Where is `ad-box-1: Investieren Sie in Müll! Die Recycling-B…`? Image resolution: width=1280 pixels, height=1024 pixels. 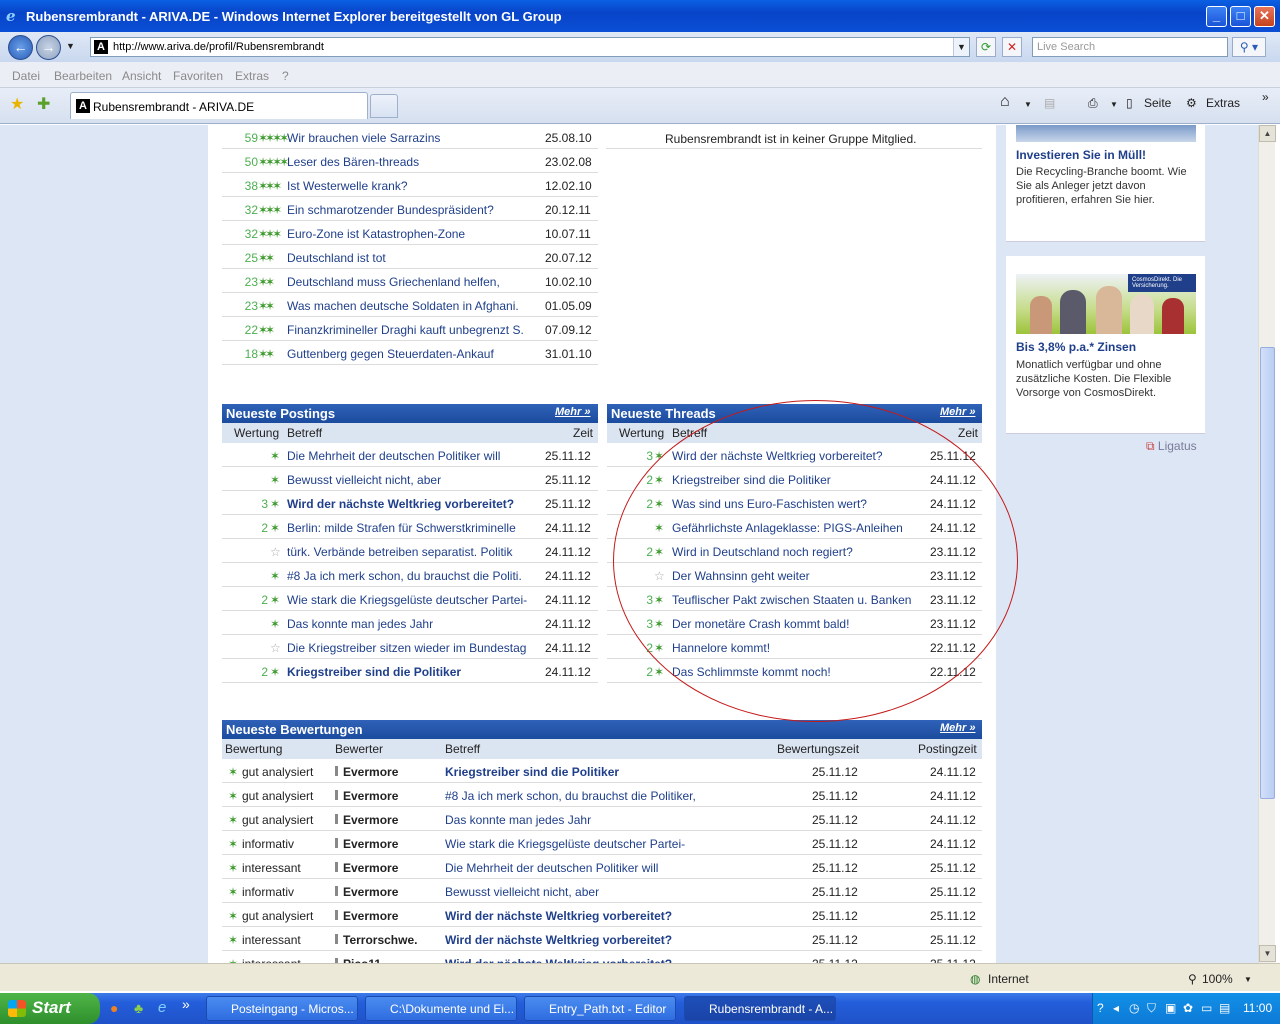 ad-box-1: Investieren Sie in Müll! Die Recycling-B… is located at coordinates (1105, 183).